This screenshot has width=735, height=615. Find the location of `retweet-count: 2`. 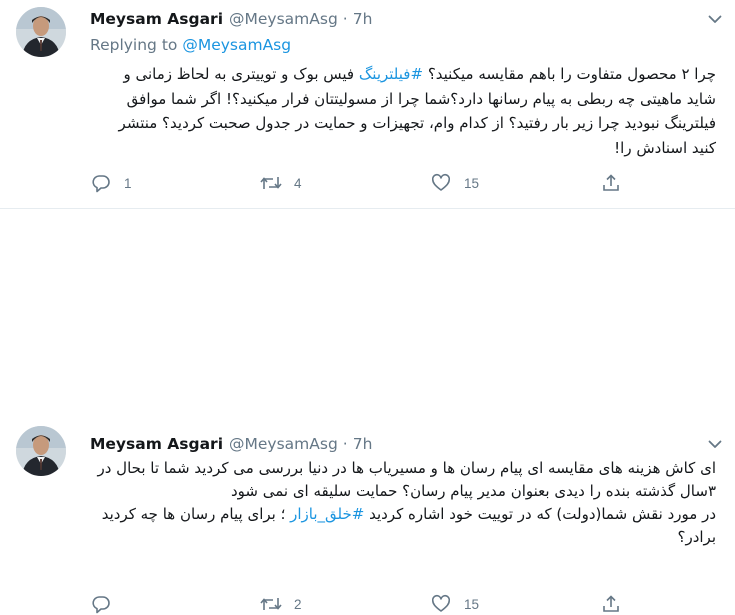

retweet-count: 2 is located at coordinates (298, 604).